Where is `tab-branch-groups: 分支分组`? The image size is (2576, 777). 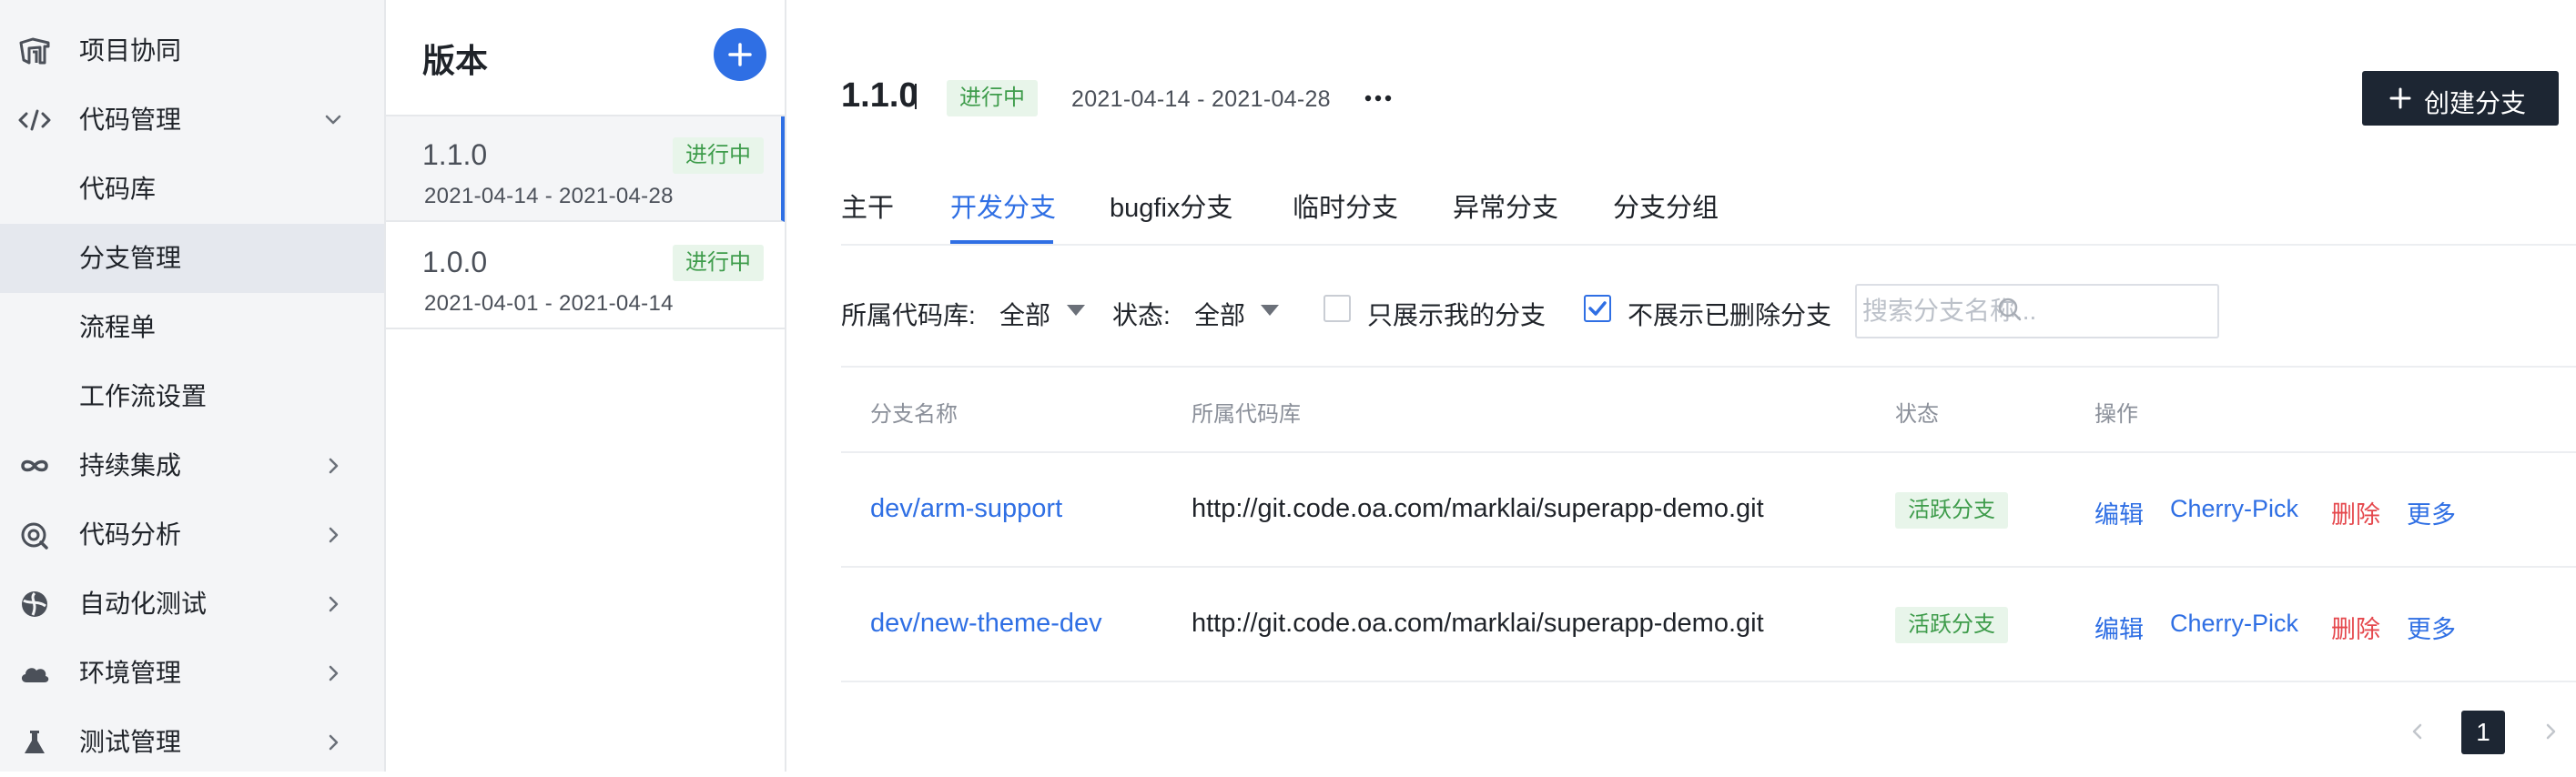 tab-branch-groups: 分支分组 is located at coordinates (1666, 206).